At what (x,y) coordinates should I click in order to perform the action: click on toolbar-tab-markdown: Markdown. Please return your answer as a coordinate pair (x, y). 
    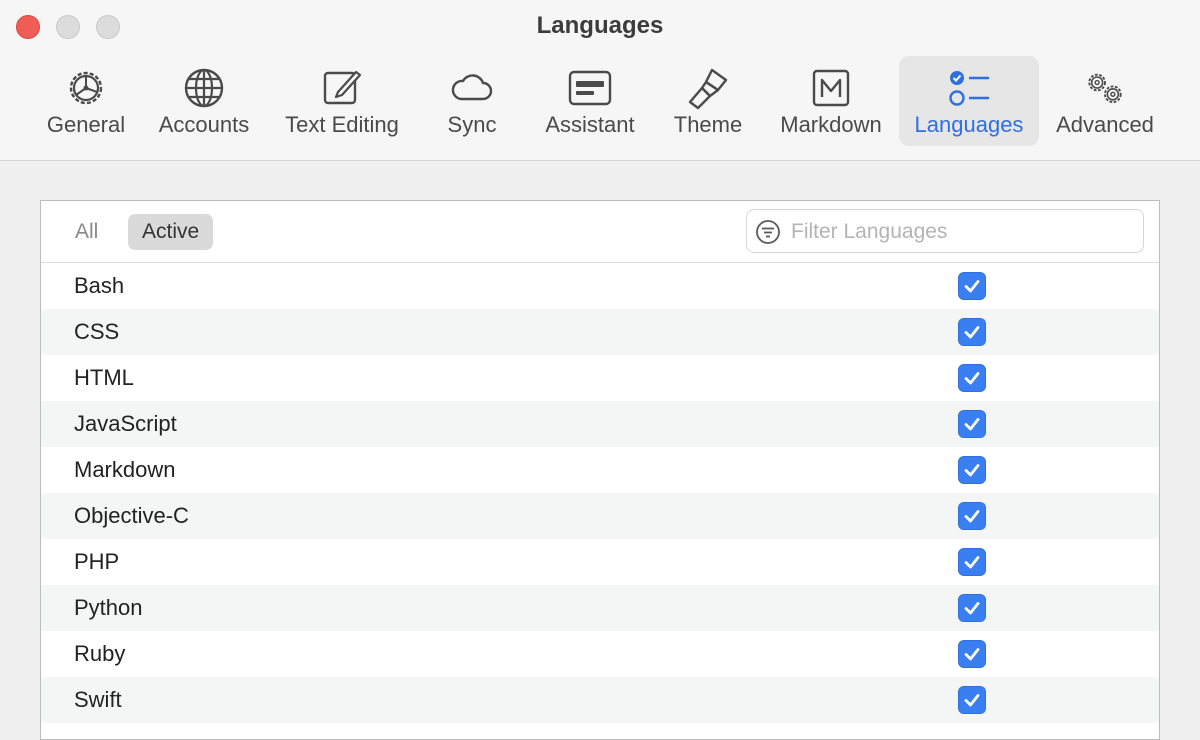
    Looking at the image, I should click on (831, 101).